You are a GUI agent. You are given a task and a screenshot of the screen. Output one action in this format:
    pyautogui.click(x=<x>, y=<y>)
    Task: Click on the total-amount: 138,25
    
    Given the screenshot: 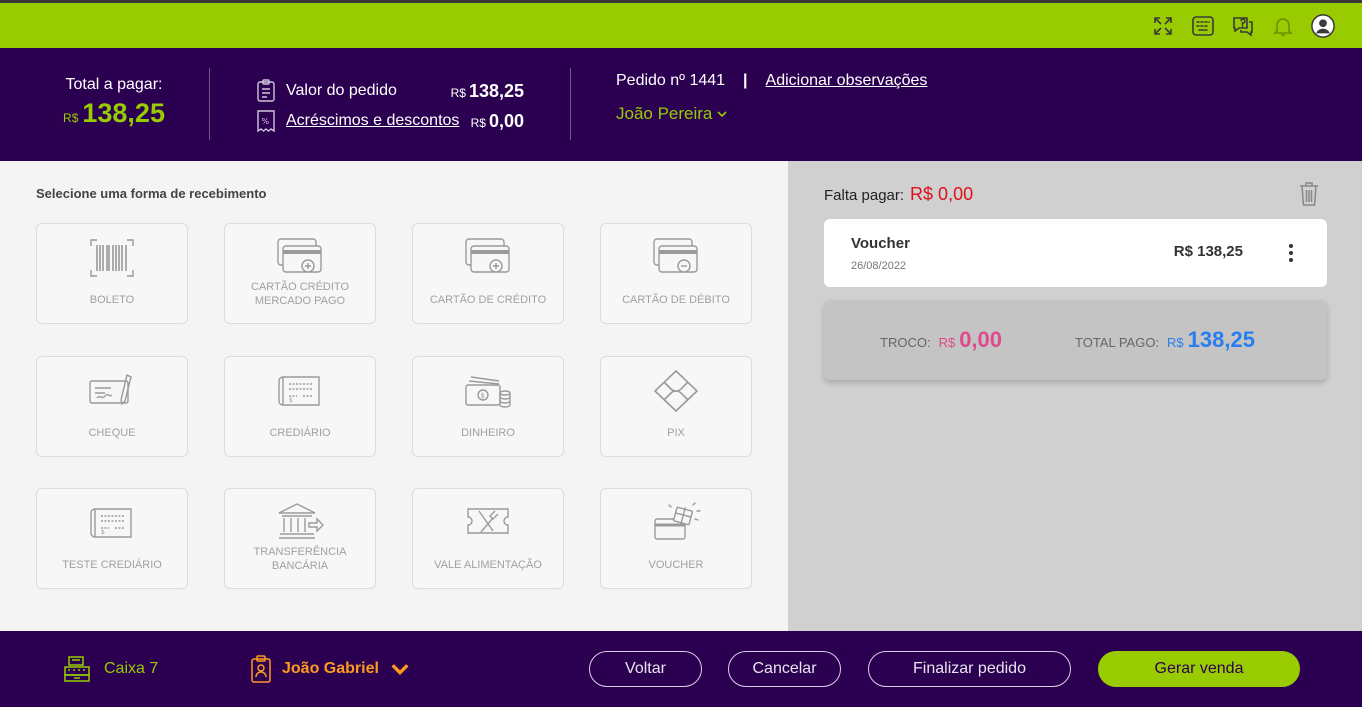 What is the action you would take?
    pyautogui.click(x=123, y=113)
    